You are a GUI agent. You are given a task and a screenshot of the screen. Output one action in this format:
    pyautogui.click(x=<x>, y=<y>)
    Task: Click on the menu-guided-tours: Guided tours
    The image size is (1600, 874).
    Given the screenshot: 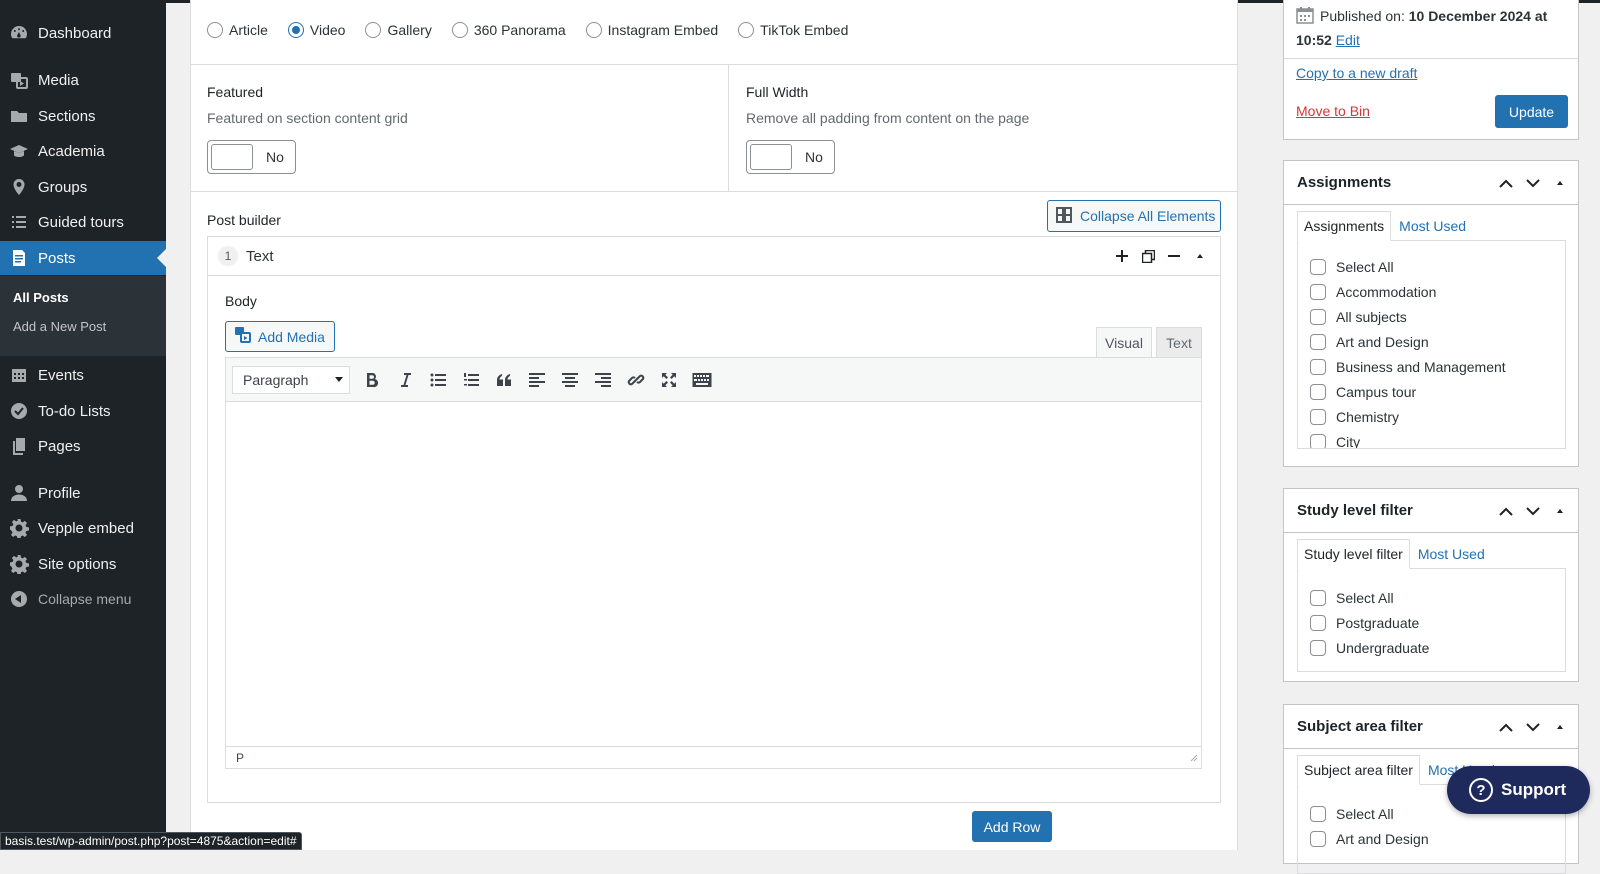 What is the action you would take?
    pyautogui.click(x=83, y=222)
    